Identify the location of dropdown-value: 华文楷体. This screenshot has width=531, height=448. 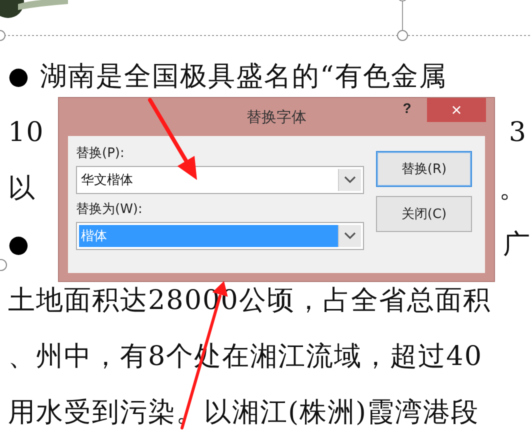
(107, 181).